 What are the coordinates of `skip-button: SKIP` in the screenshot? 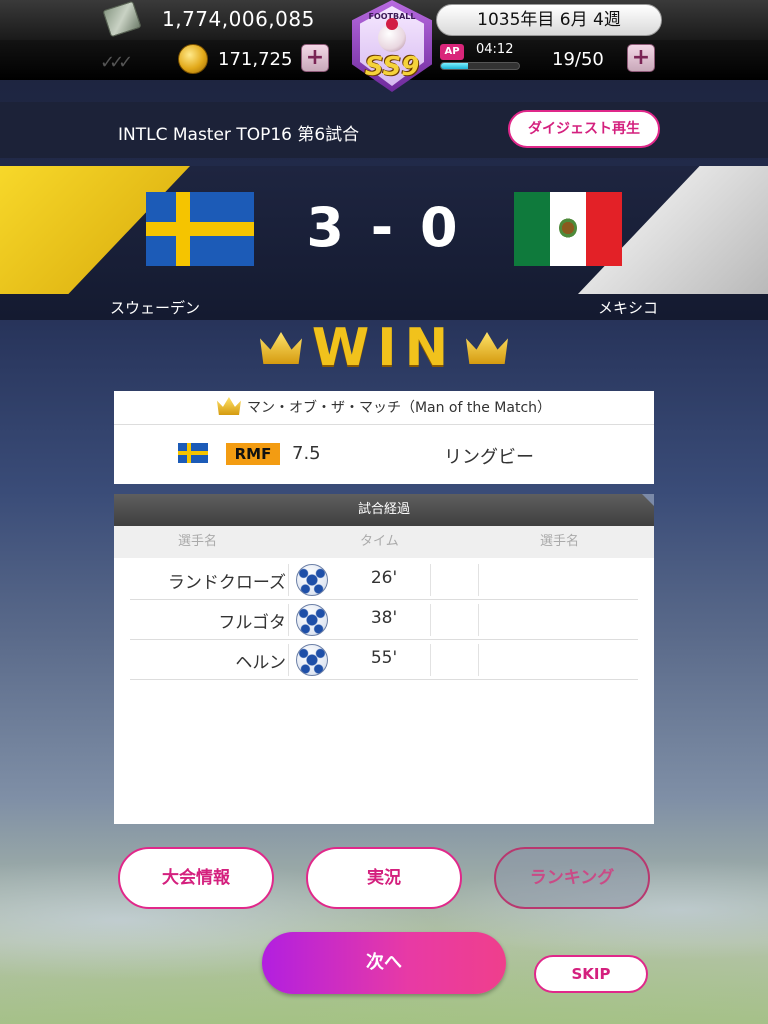 It's located at (591, 974).